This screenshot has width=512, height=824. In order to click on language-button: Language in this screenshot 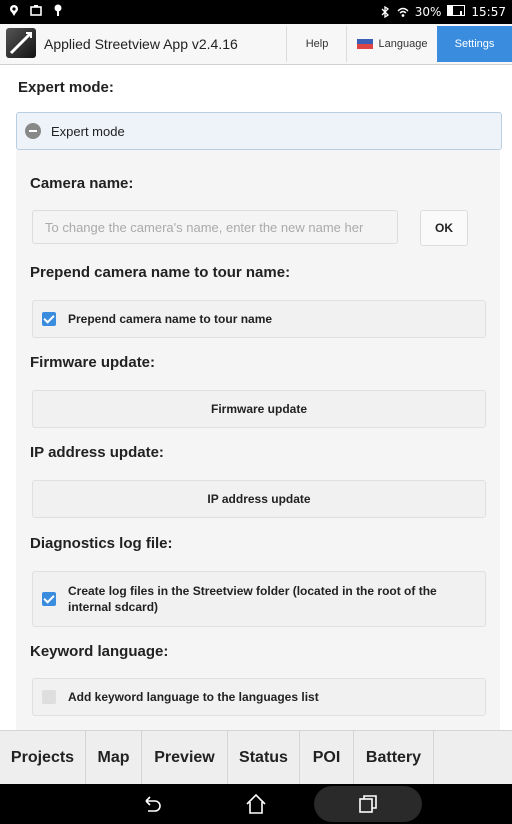, I will do `click(391, 44)`.